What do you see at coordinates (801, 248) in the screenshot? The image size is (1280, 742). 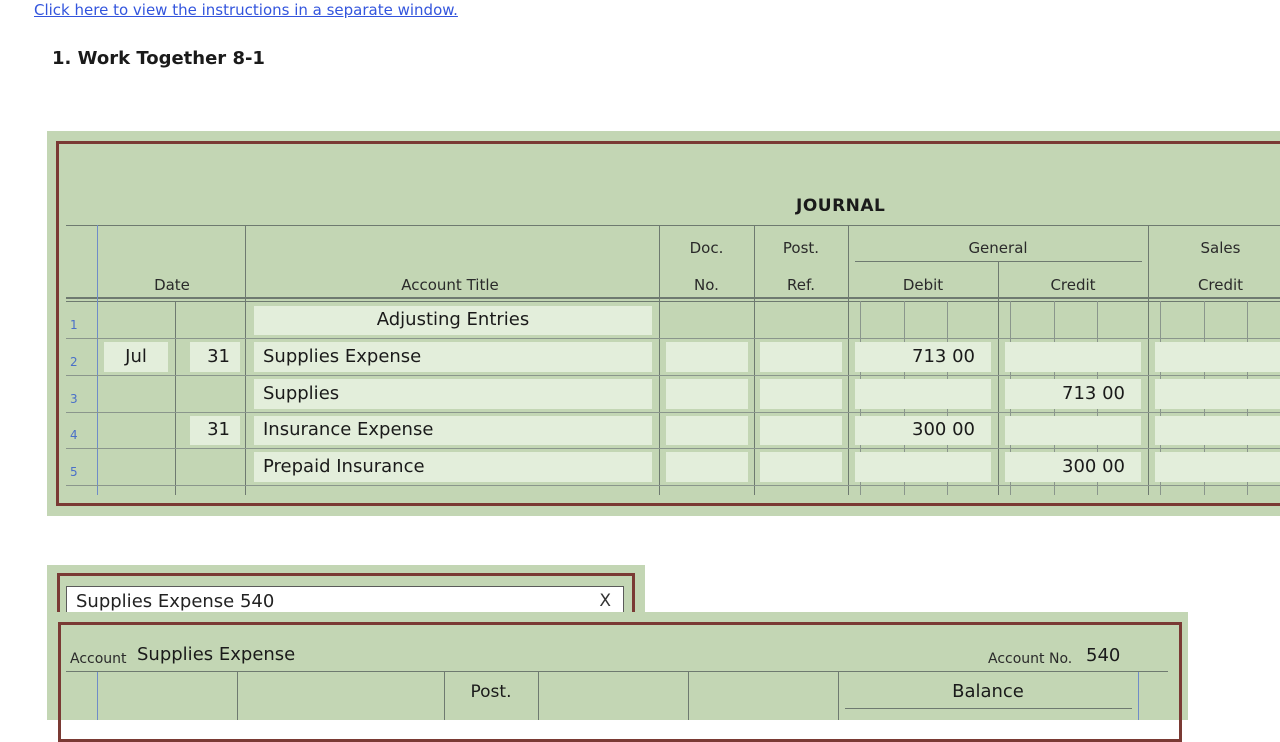 I see `header-post: Post.` at bounding box center [801, 248].